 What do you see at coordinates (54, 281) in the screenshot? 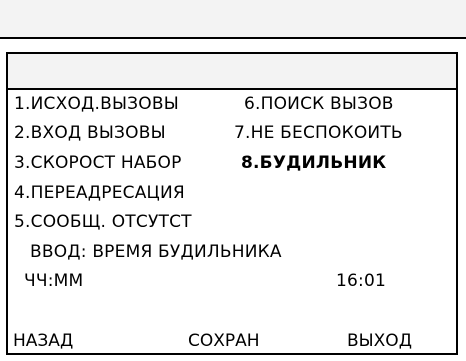
I see `time-format-label: ЧЧ:ММ` at bounding box center [54, 281].